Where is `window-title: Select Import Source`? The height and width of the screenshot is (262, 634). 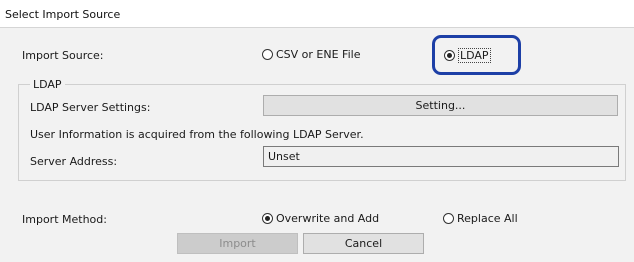 window-title: Select Import Source is located at coordinates (63, 14).